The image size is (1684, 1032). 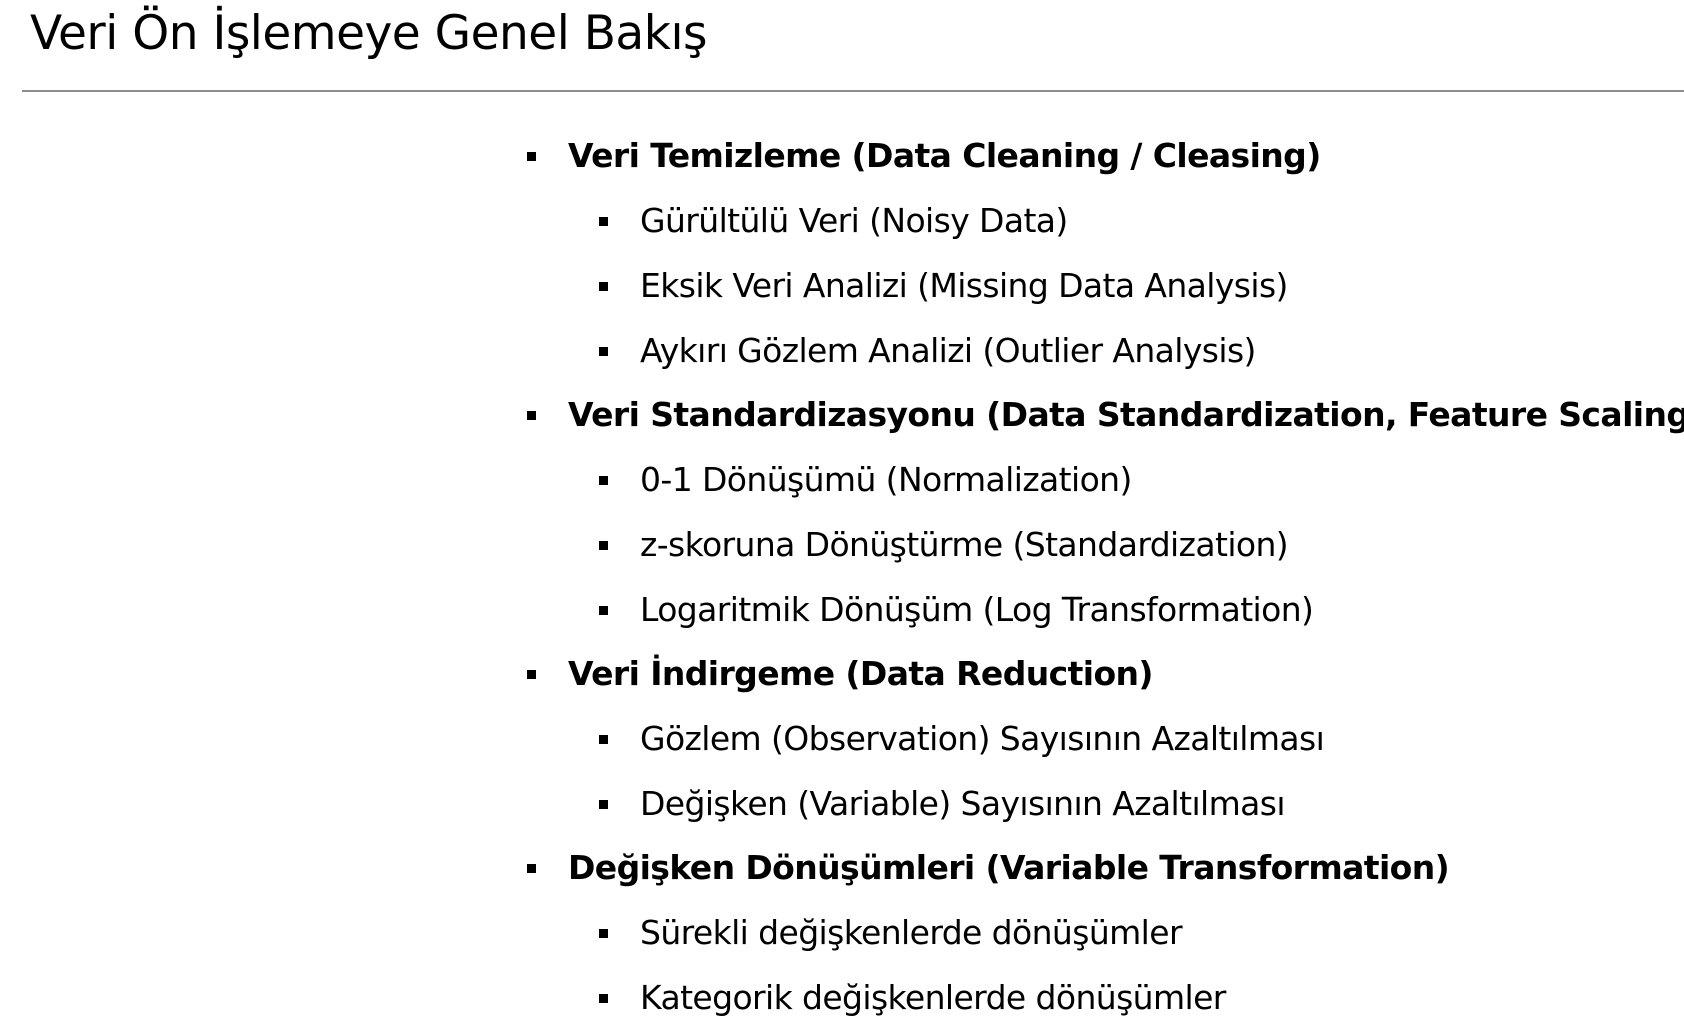 I want to click on sub-item: Sürekli değişkenlerde dönüşümler, so click(x=891, y=933).